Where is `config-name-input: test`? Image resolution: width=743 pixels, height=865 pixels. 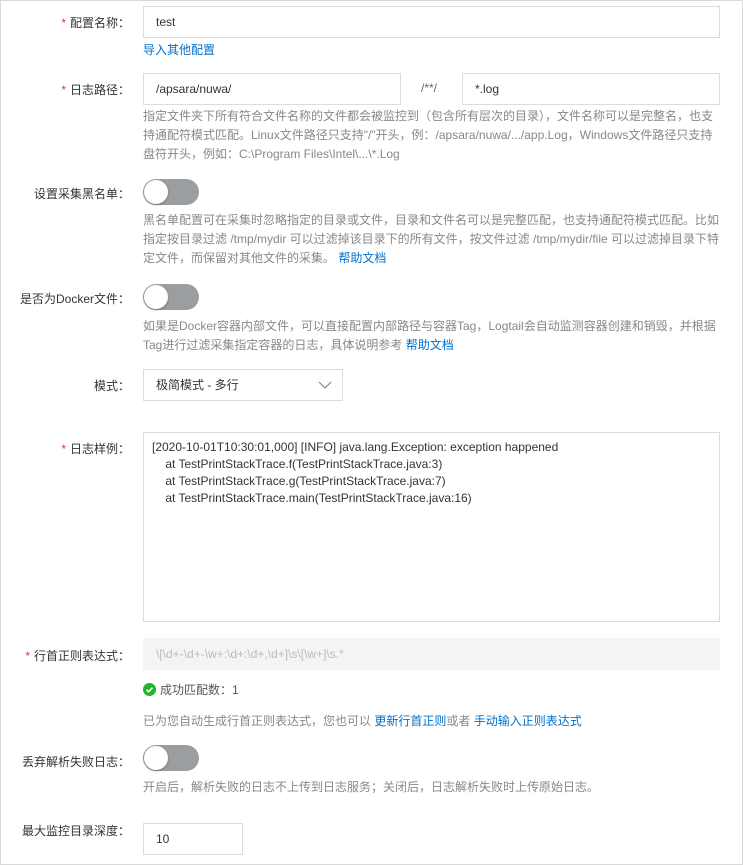 config-name-input: test is located at coordinates (431, 22).